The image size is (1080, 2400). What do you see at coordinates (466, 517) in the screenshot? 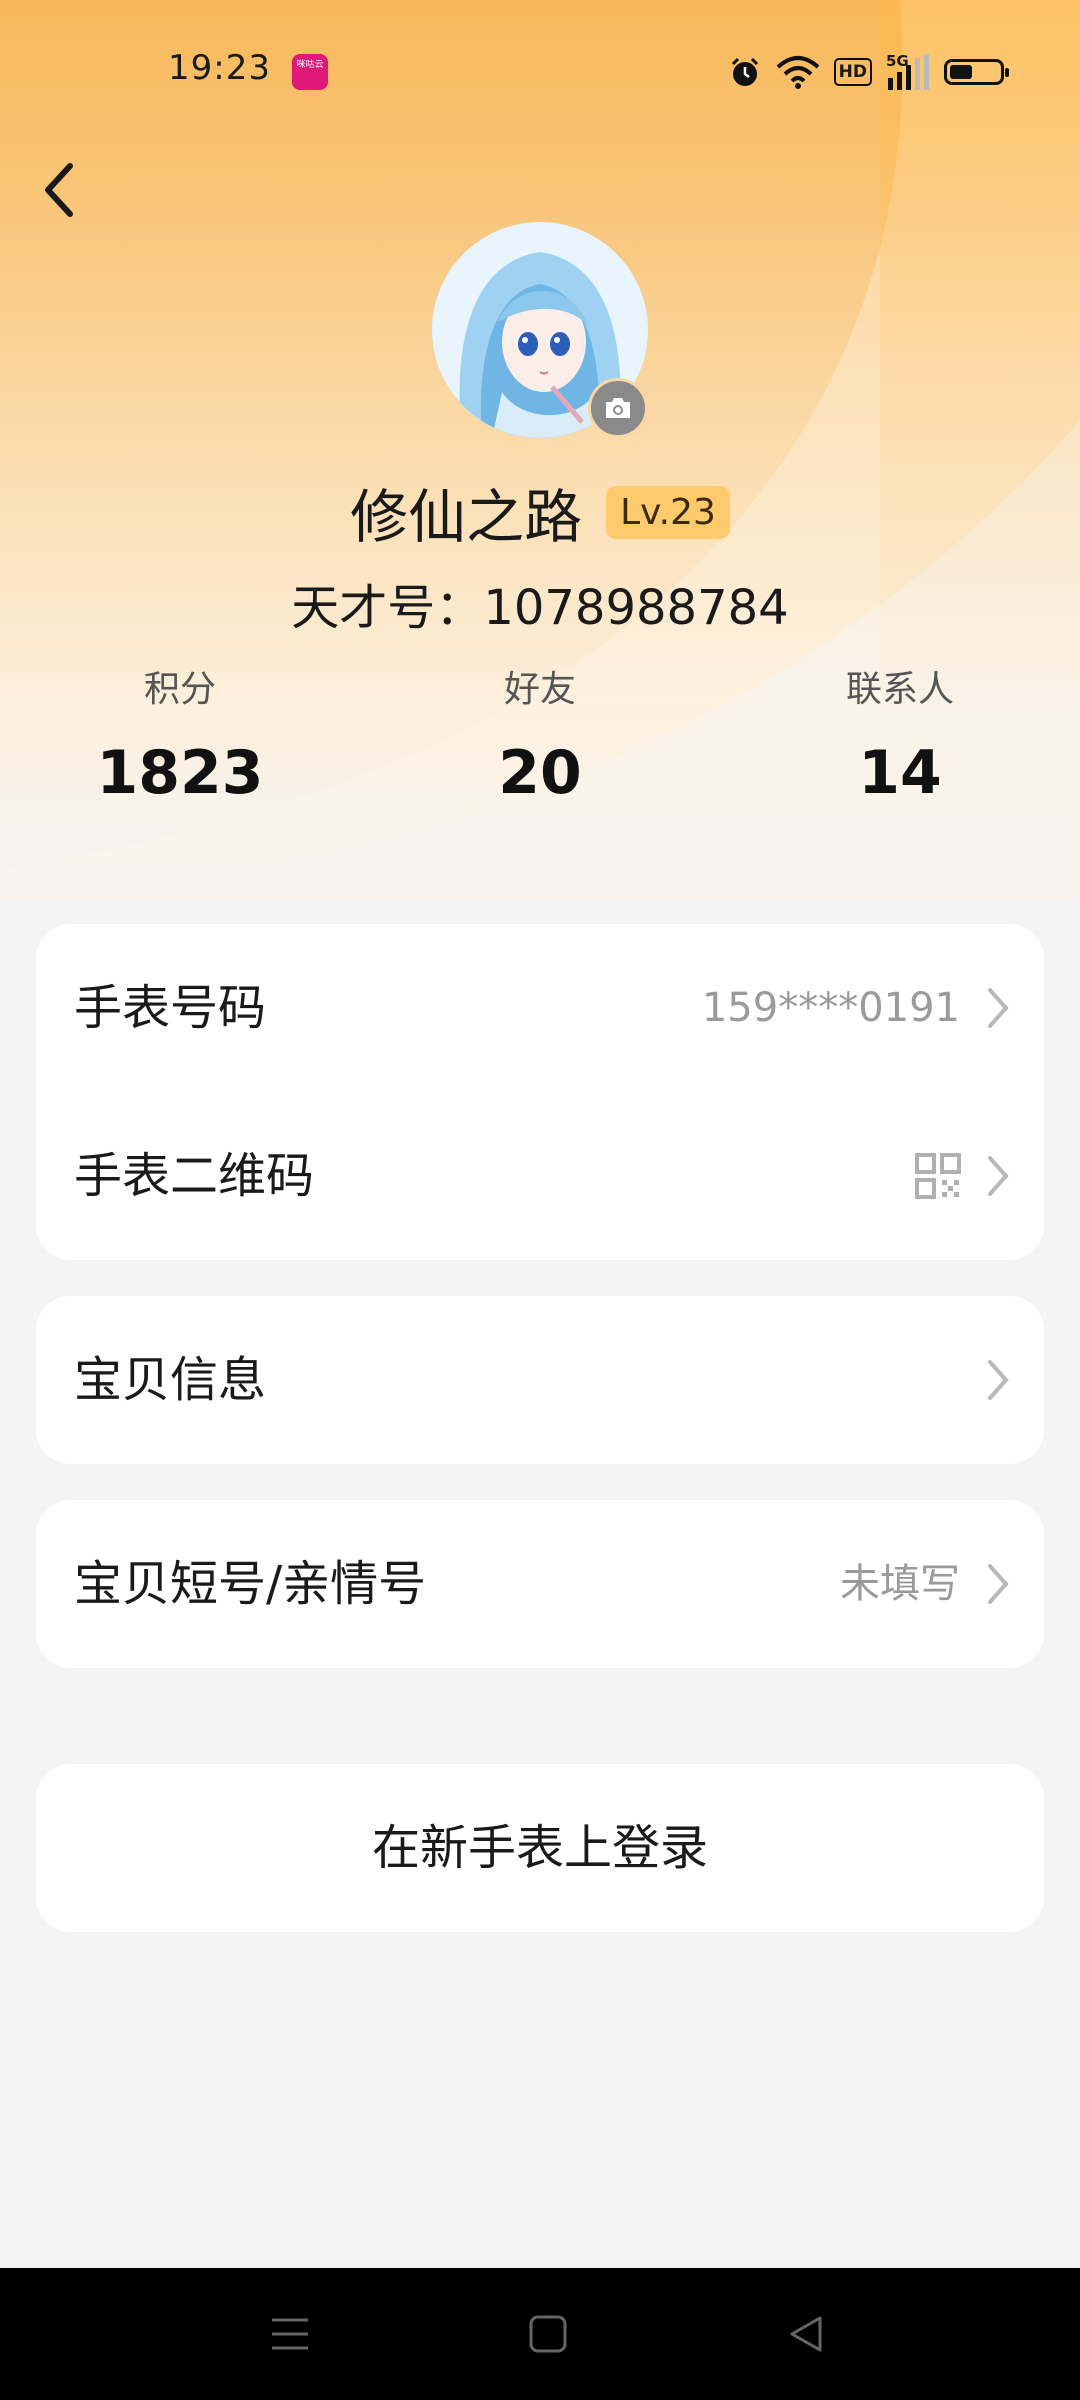
I see `profile-name: 修仙之路` at bounding box center [466, 517].